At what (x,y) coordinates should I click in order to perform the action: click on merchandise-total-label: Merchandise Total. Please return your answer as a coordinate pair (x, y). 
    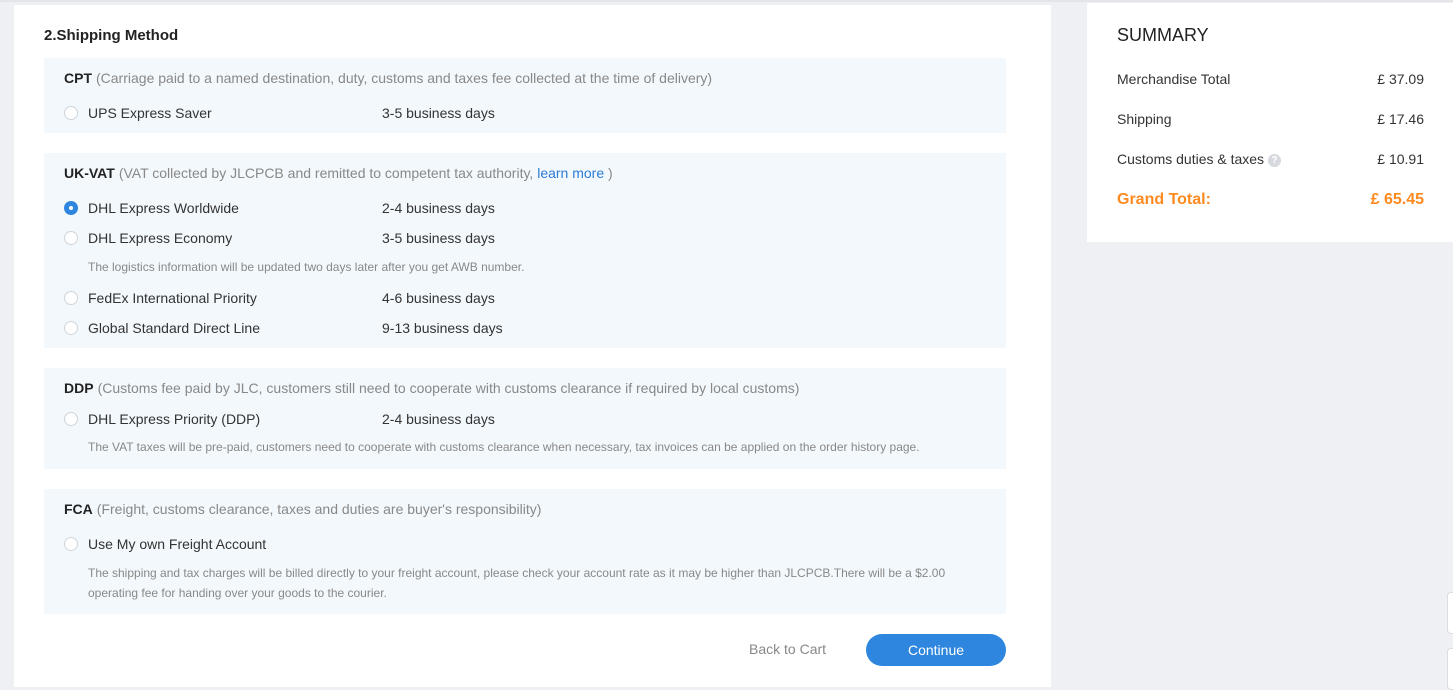
    Looking at the image, I should click on (1174, 79).